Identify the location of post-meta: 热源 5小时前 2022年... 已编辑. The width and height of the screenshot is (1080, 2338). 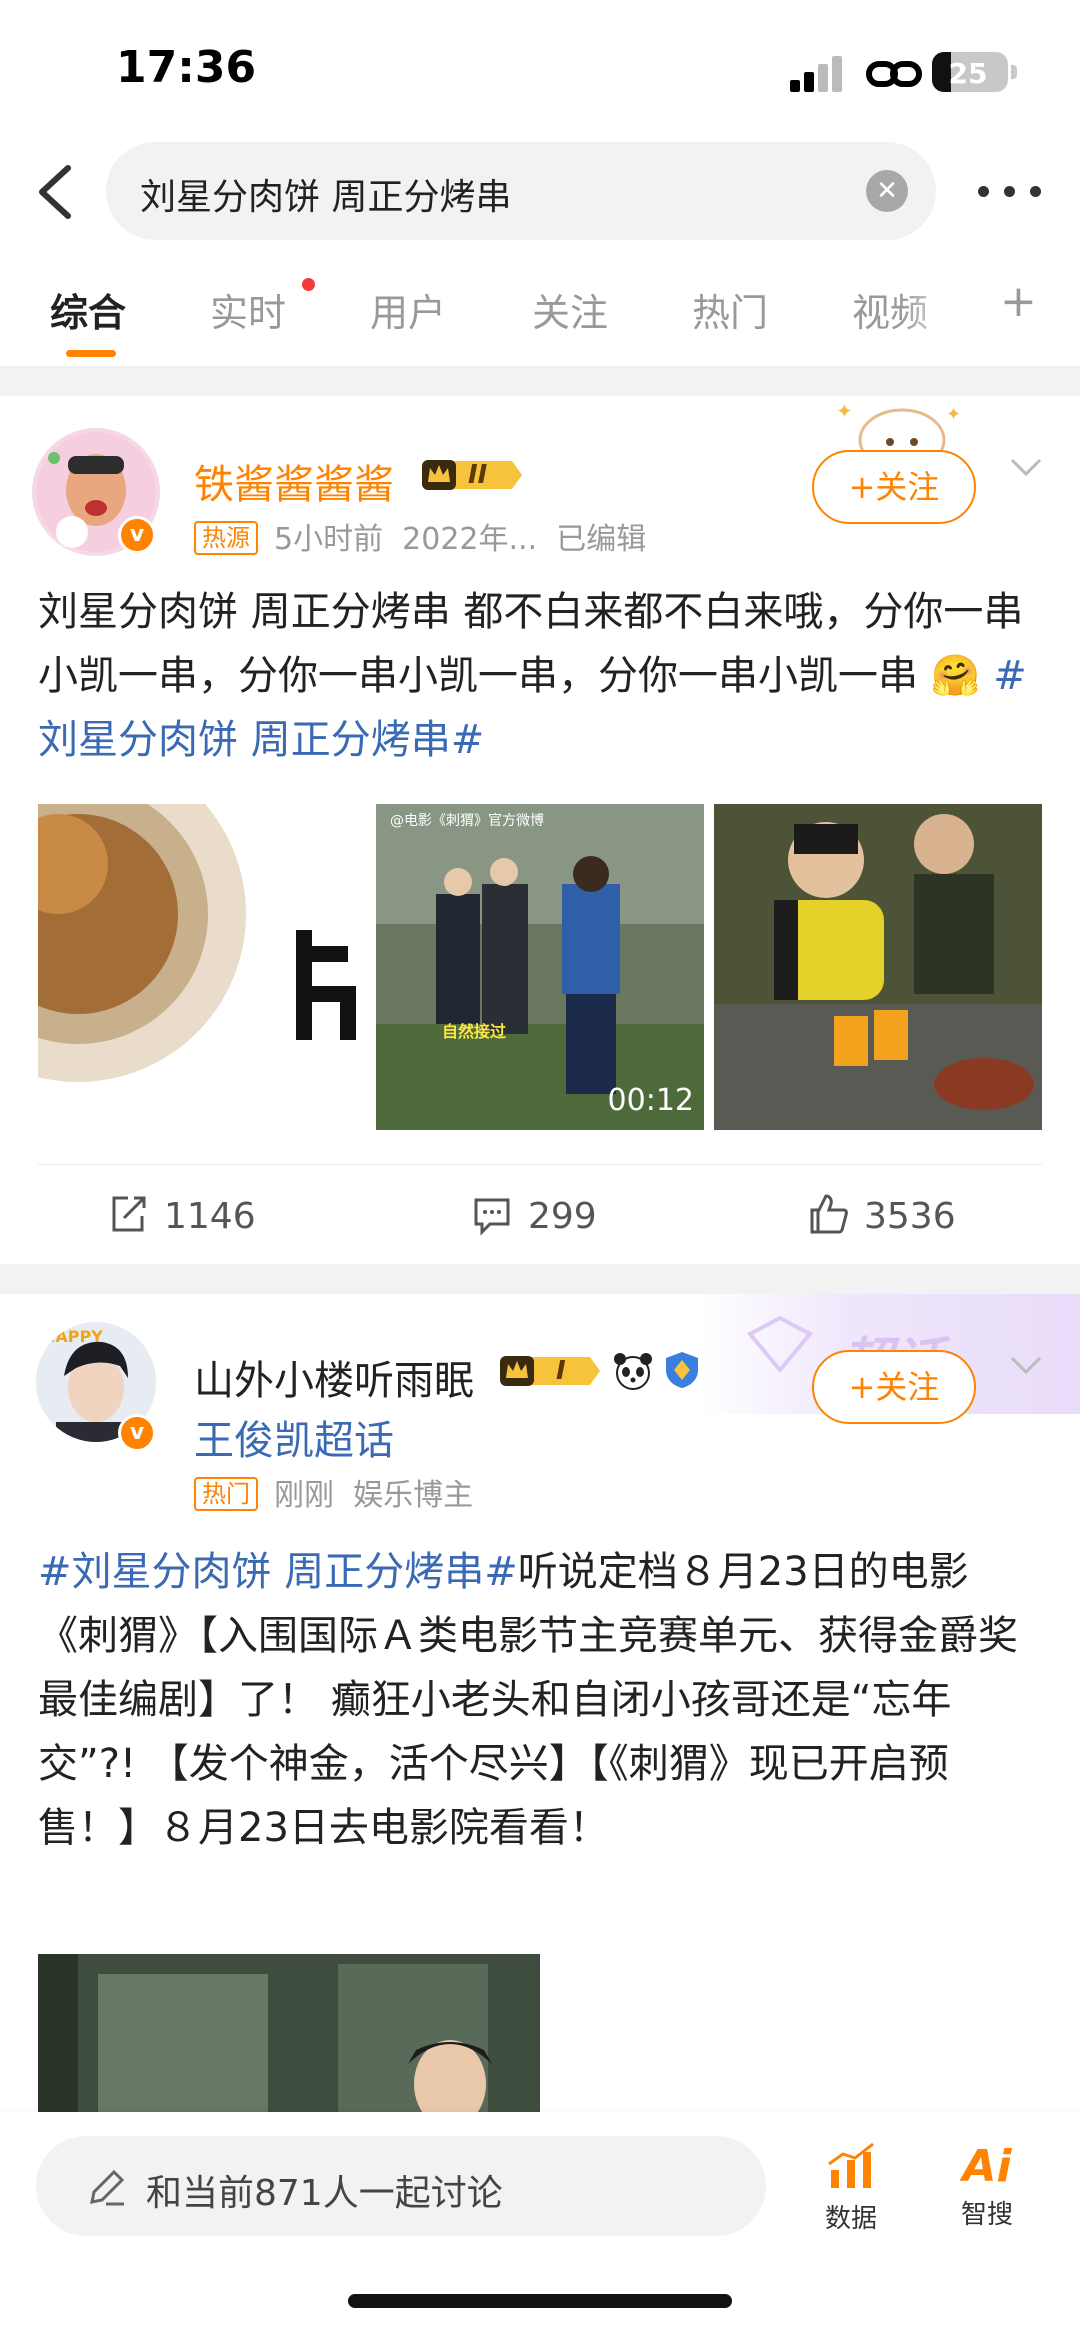
(420, 536).